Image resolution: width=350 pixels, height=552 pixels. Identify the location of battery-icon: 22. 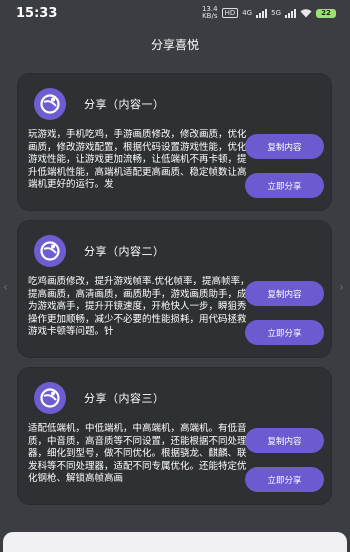
(326, 13).